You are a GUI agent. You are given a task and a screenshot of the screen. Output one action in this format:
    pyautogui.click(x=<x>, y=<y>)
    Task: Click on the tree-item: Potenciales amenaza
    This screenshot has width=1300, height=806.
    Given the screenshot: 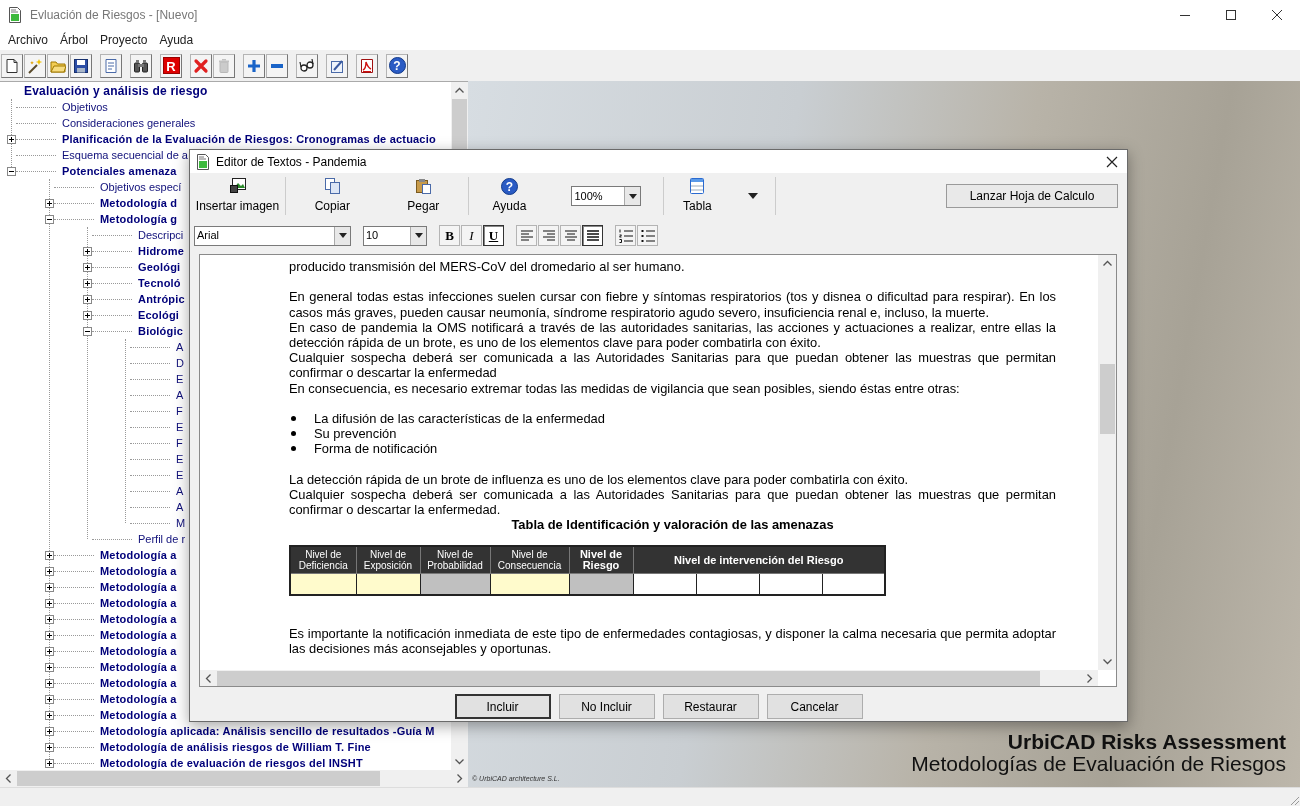 What is the action you would take?
    pyautogui.click(x=119, y=171)
    